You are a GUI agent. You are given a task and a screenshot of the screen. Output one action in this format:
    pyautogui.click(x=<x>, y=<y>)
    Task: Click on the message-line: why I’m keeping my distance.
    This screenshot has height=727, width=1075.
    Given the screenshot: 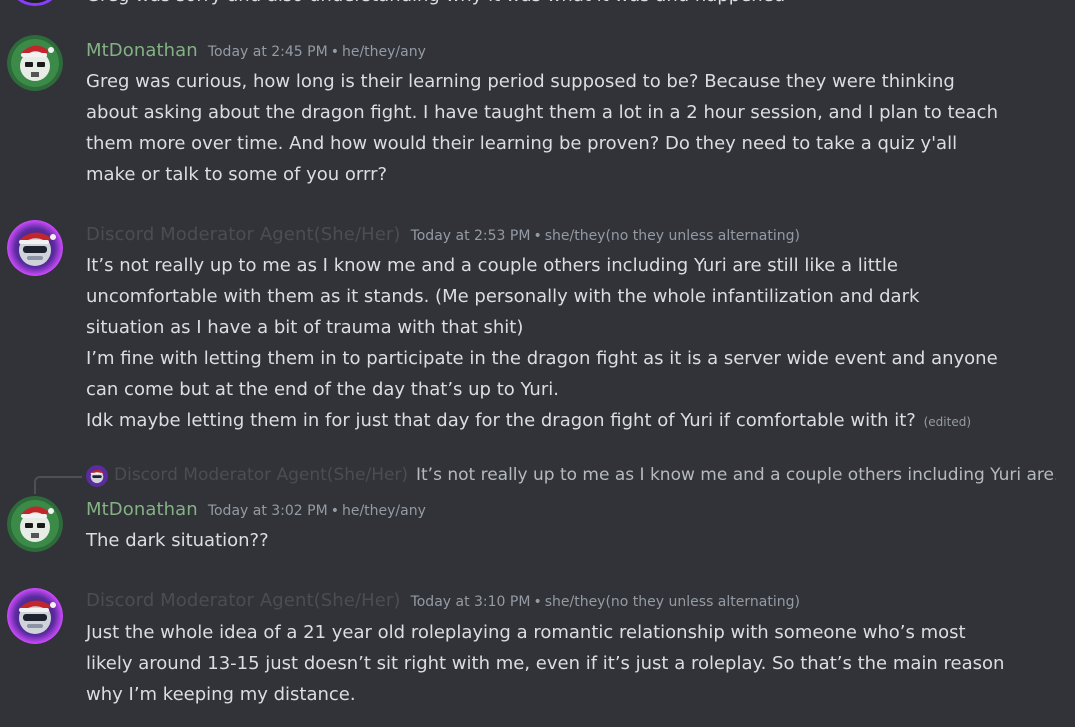 What is the action you would take?
    pyautogui.click(x=221, y=694)
    